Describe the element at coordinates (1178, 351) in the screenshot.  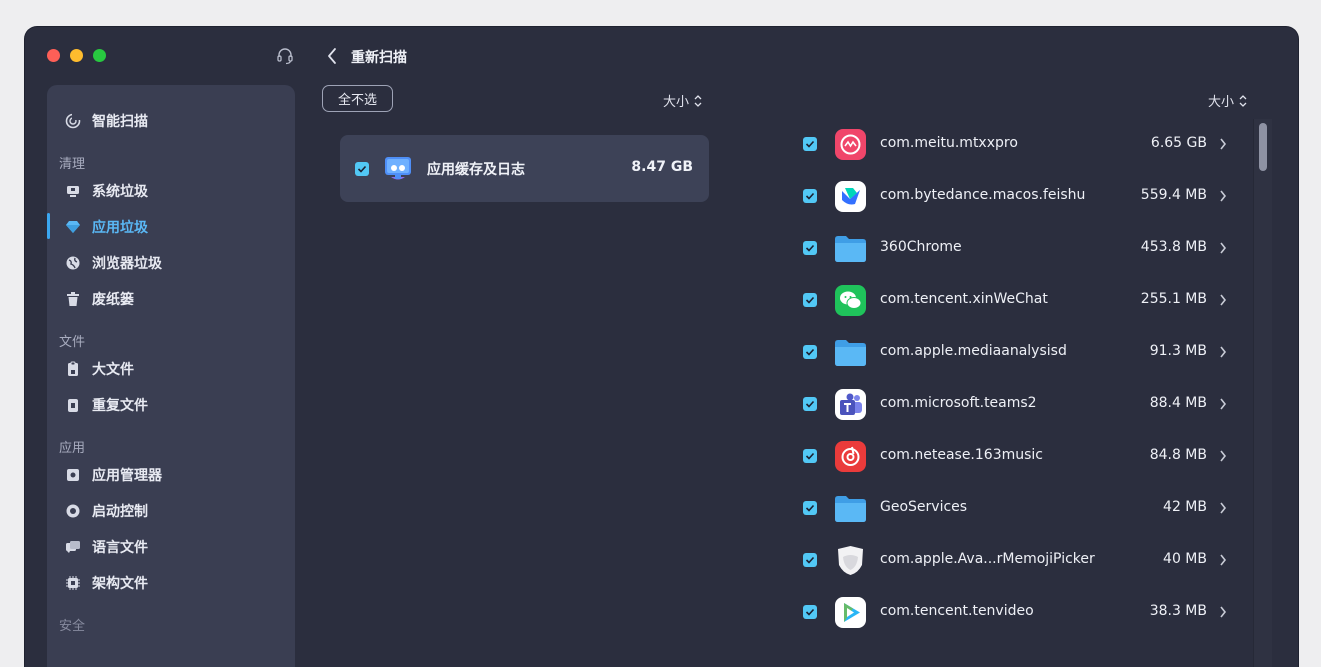
I see `item-size: 91.3 MB` at that location.